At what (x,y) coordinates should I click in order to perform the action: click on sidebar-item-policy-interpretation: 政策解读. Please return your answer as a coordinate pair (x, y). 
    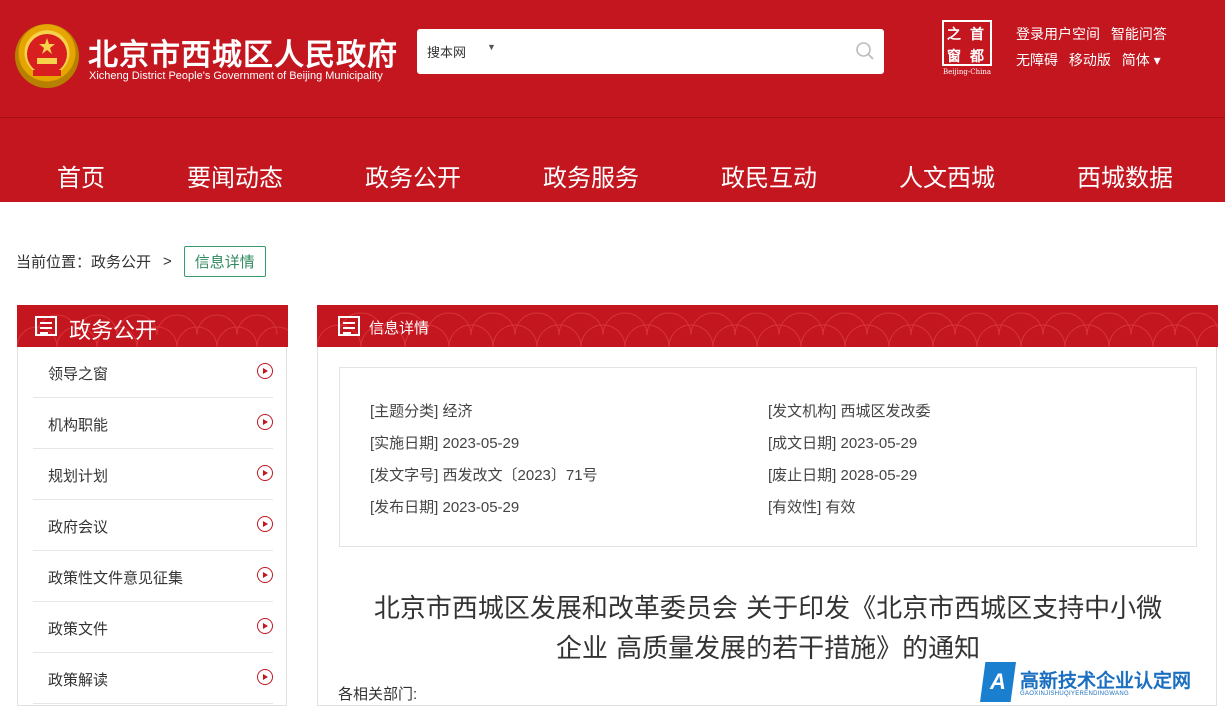
    Looking at the image, I should click on (153, 678).